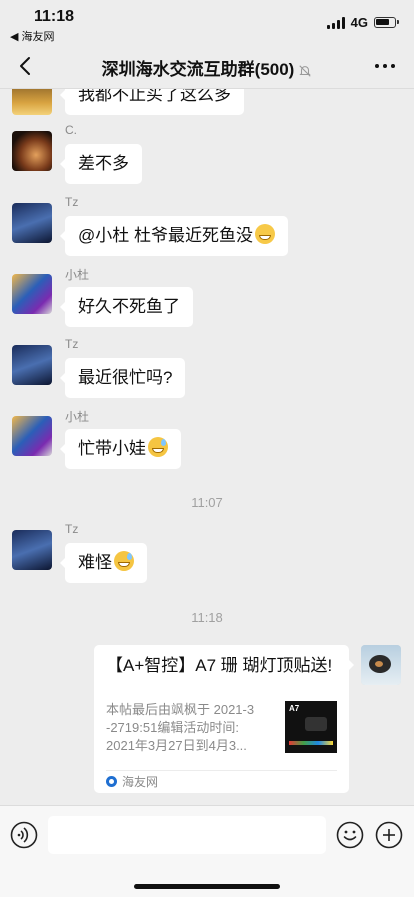  Describe the element at coordinates (219, 665) in the screenshot. I see `link-card-title: 【A+智控】A7 珊 瑚灯顶贴送!` at that location.